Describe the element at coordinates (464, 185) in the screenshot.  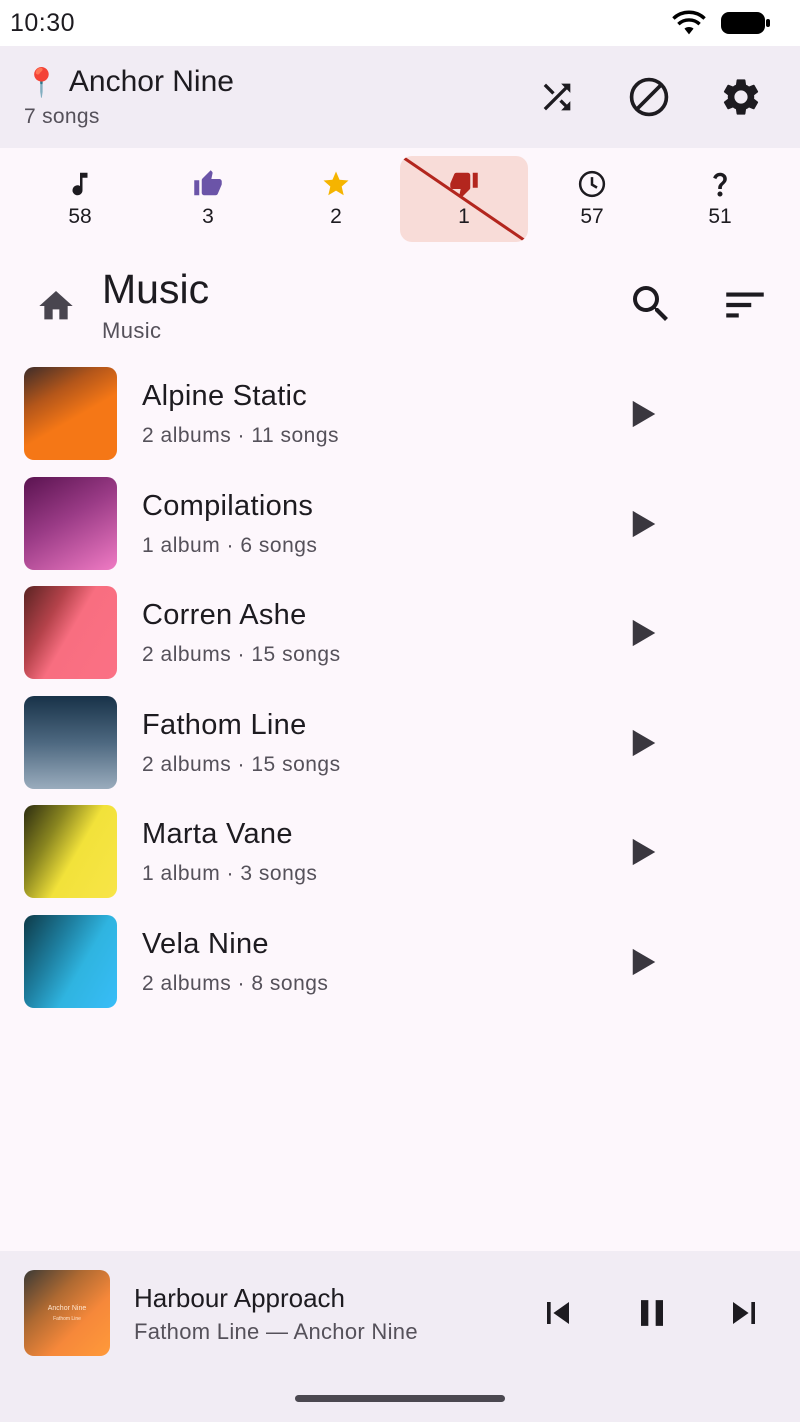
I see `thumbs-down-icon` at that location.